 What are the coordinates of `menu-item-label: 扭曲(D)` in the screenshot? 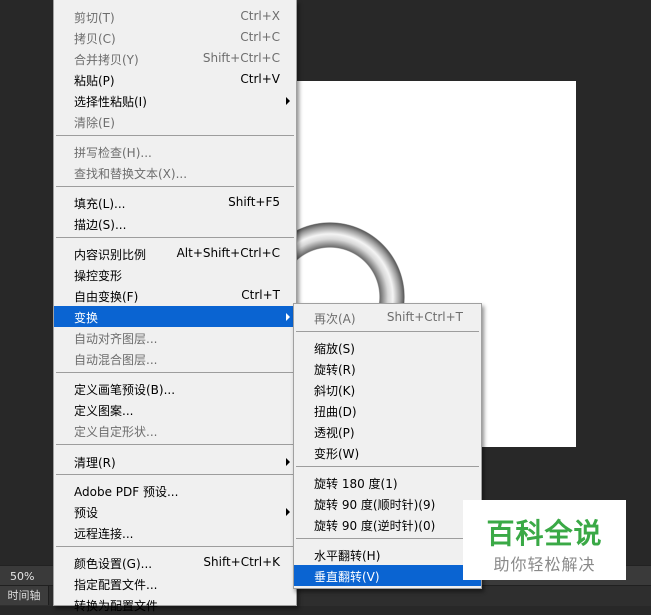 It's located at (335, 412).